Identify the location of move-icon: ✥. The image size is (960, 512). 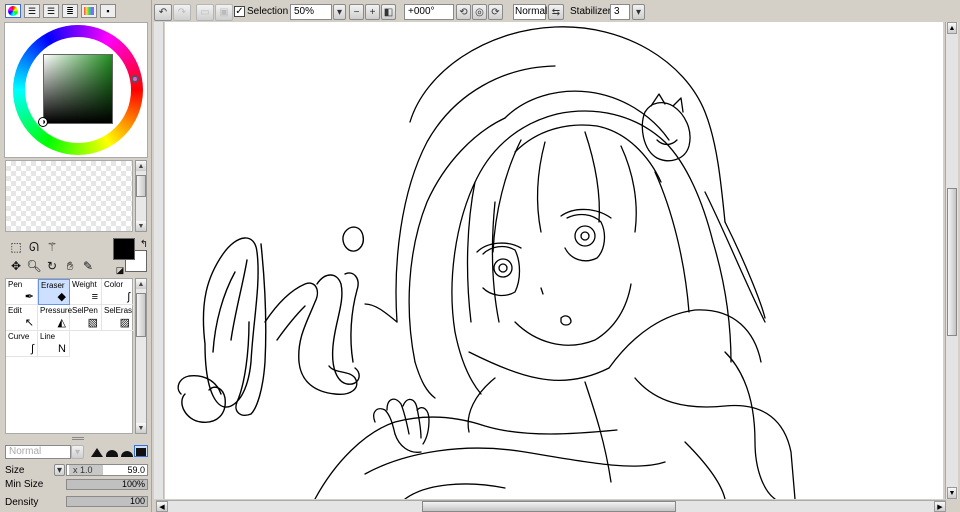
(16, 266).